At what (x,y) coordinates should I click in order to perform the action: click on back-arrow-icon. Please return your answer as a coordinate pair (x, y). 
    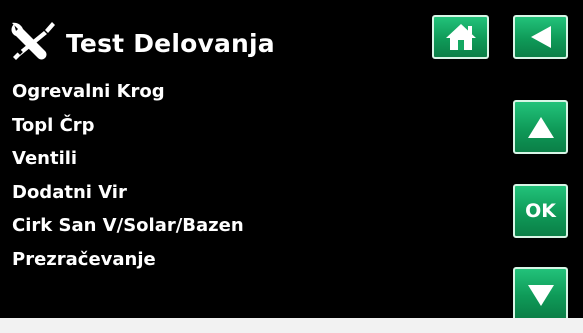
    Looking at the image, I should click on (541, 37).